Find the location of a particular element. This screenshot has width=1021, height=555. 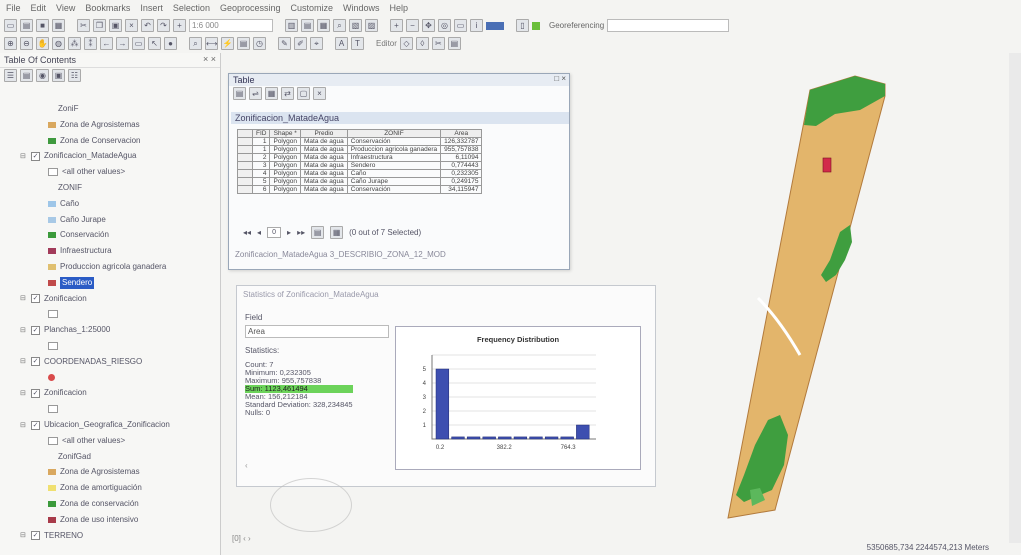

editor-menu: Editor is located at coordinates (386, 43).